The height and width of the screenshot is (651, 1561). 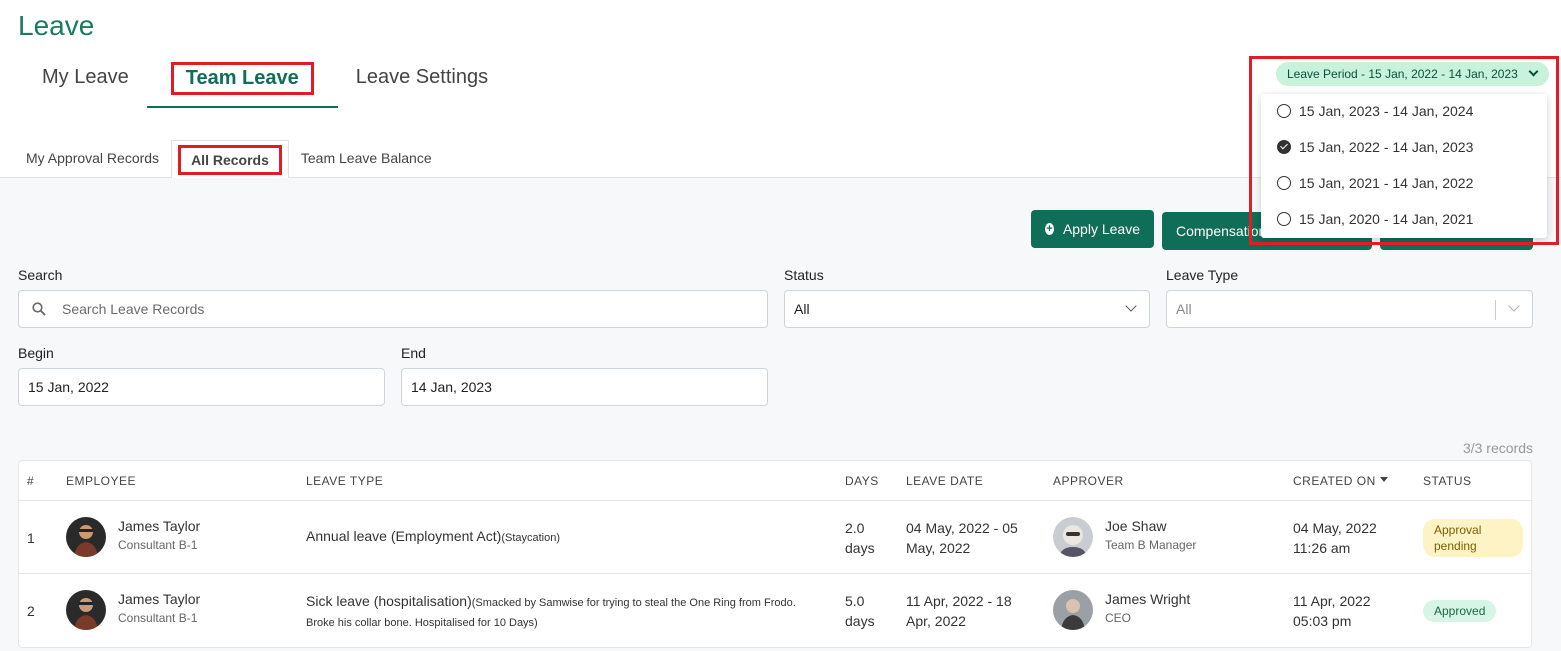 What do you see at coordinates (39, 309) in the screenshot?
I see `search-icon` at bounding box center [39, 309].